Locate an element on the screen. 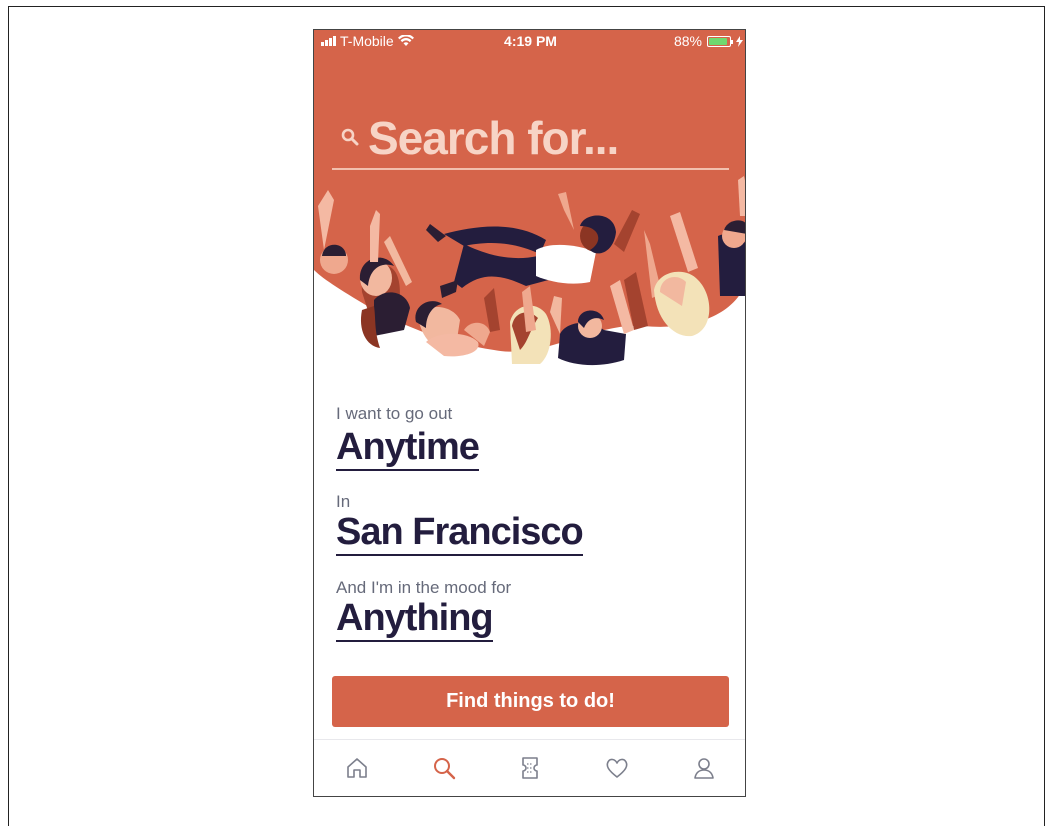 This screenshot has width=1046, height=826. tab-profile is located at coordinates (704, 768).